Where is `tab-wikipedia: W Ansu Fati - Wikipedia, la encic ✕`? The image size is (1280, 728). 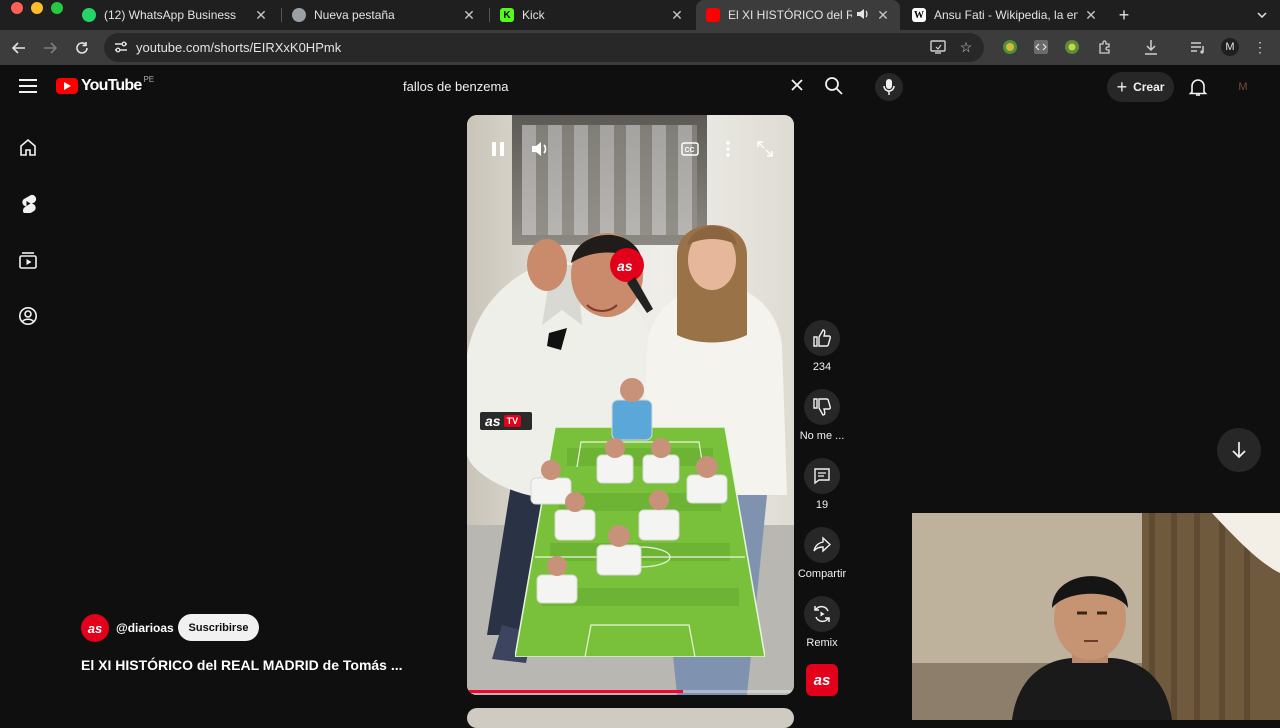
tab-wikipedia: W Ansu Fati - Wikipedia, la encic ✕ is located at coordinates (1005, 15).